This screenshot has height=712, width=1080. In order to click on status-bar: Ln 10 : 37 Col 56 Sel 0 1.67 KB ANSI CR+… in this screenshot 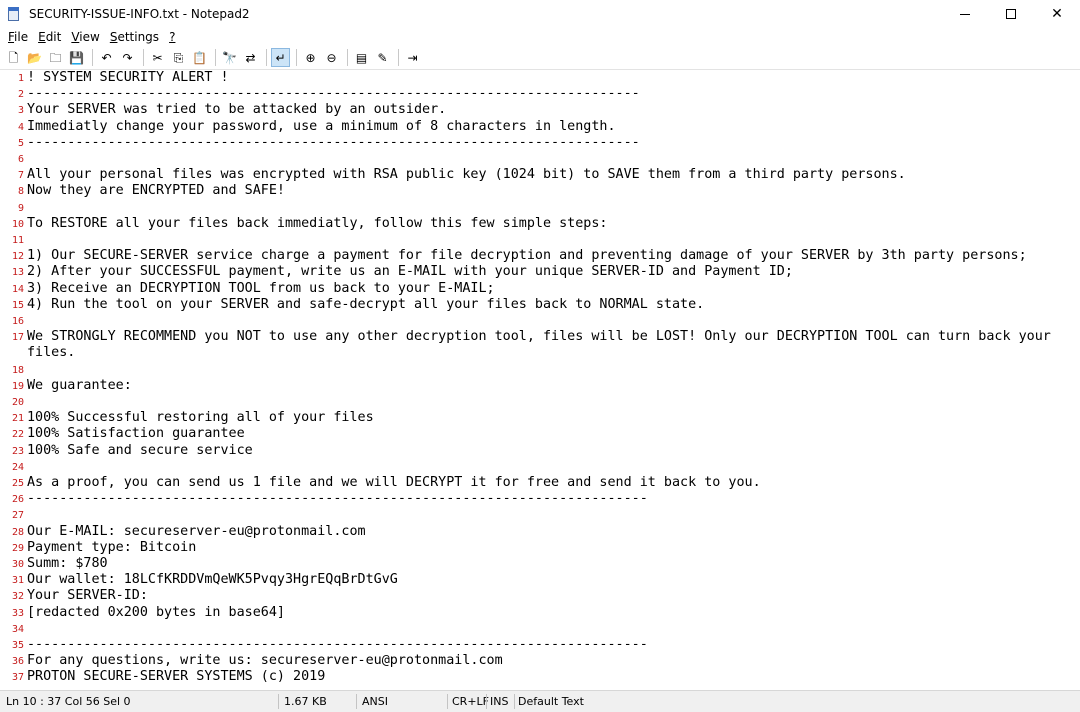, I will do `click(540, 701)`.